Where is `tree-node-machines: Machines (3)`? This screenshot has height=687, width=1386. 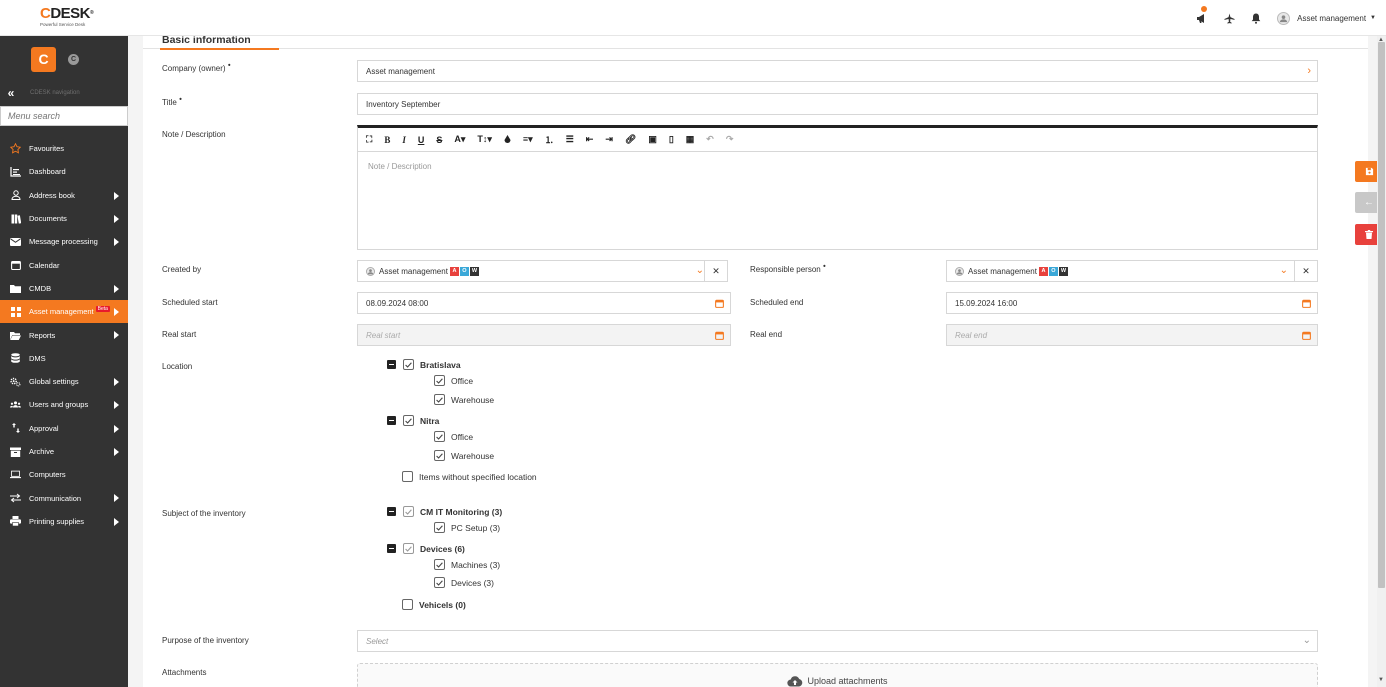
tree-node-machines: Machines (3) is located at coordinates (467, 564).